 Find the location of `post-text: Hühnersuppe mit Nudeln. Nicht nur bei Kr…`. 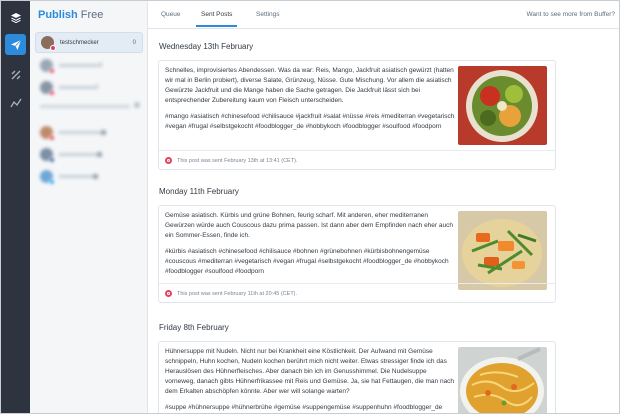

post-text: Hühnersuppe mit Nudeln. Nicht nur bei Kr… is located at coordinates (311, 380).